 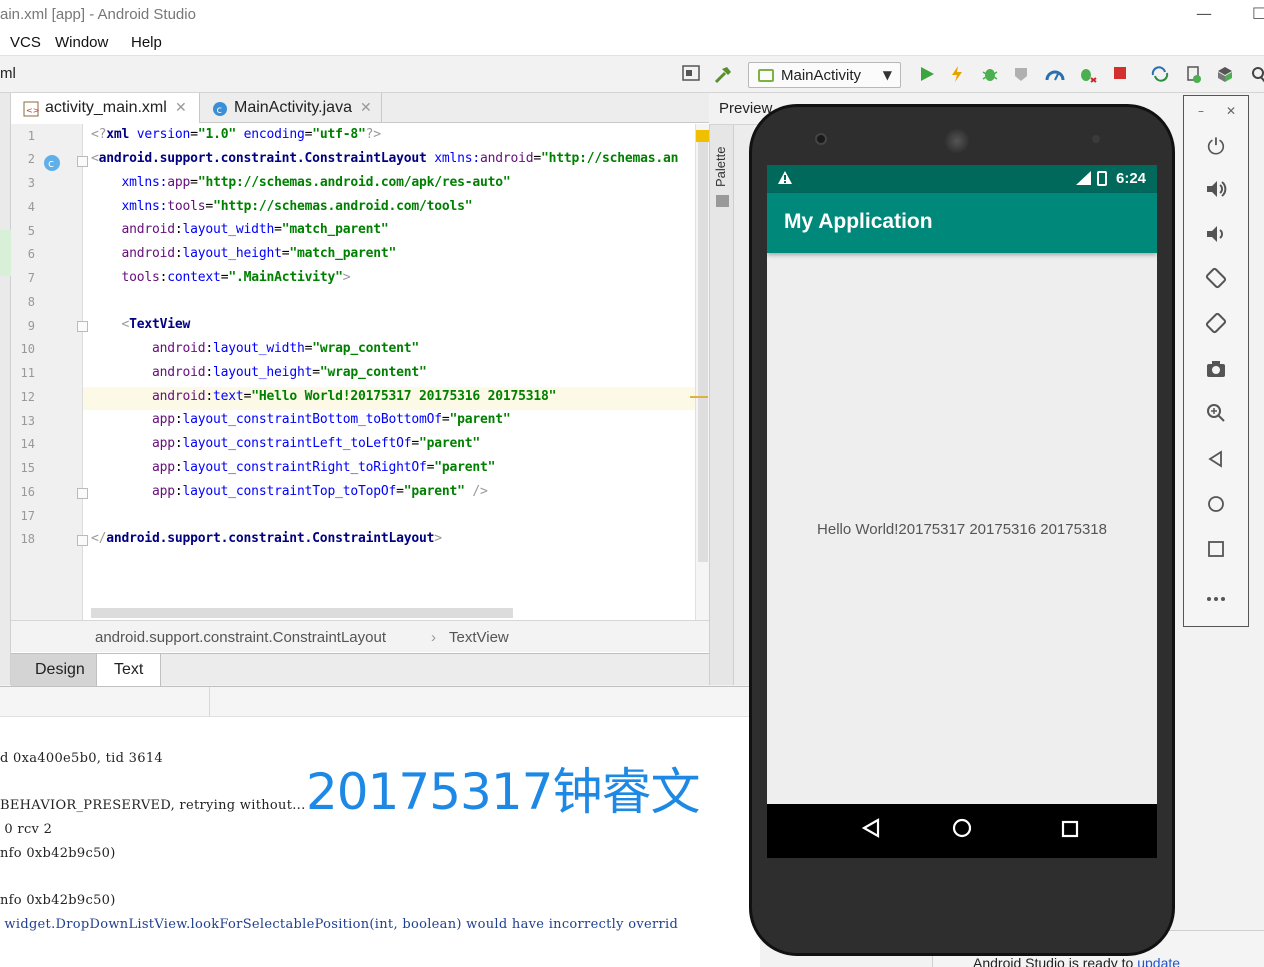 I want to click on front-camera, so click(x=821, y=139).